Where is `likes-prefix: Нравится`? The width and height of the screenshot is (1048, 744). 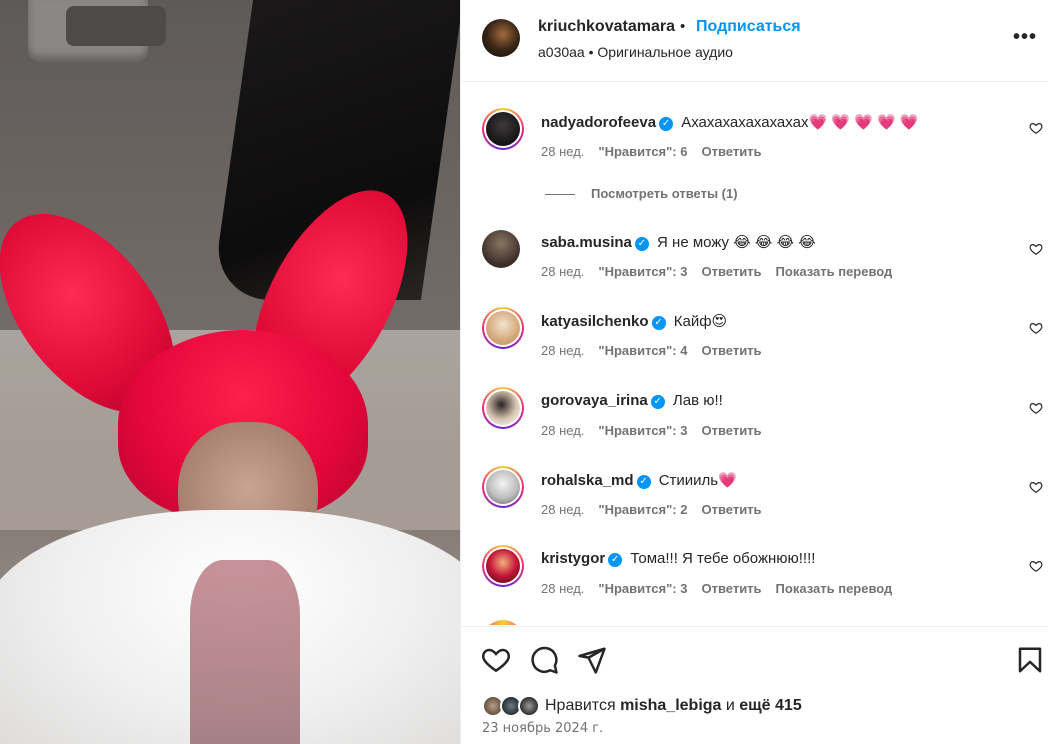
likes-prefix: Нравится is located at coordinates (580, 705).